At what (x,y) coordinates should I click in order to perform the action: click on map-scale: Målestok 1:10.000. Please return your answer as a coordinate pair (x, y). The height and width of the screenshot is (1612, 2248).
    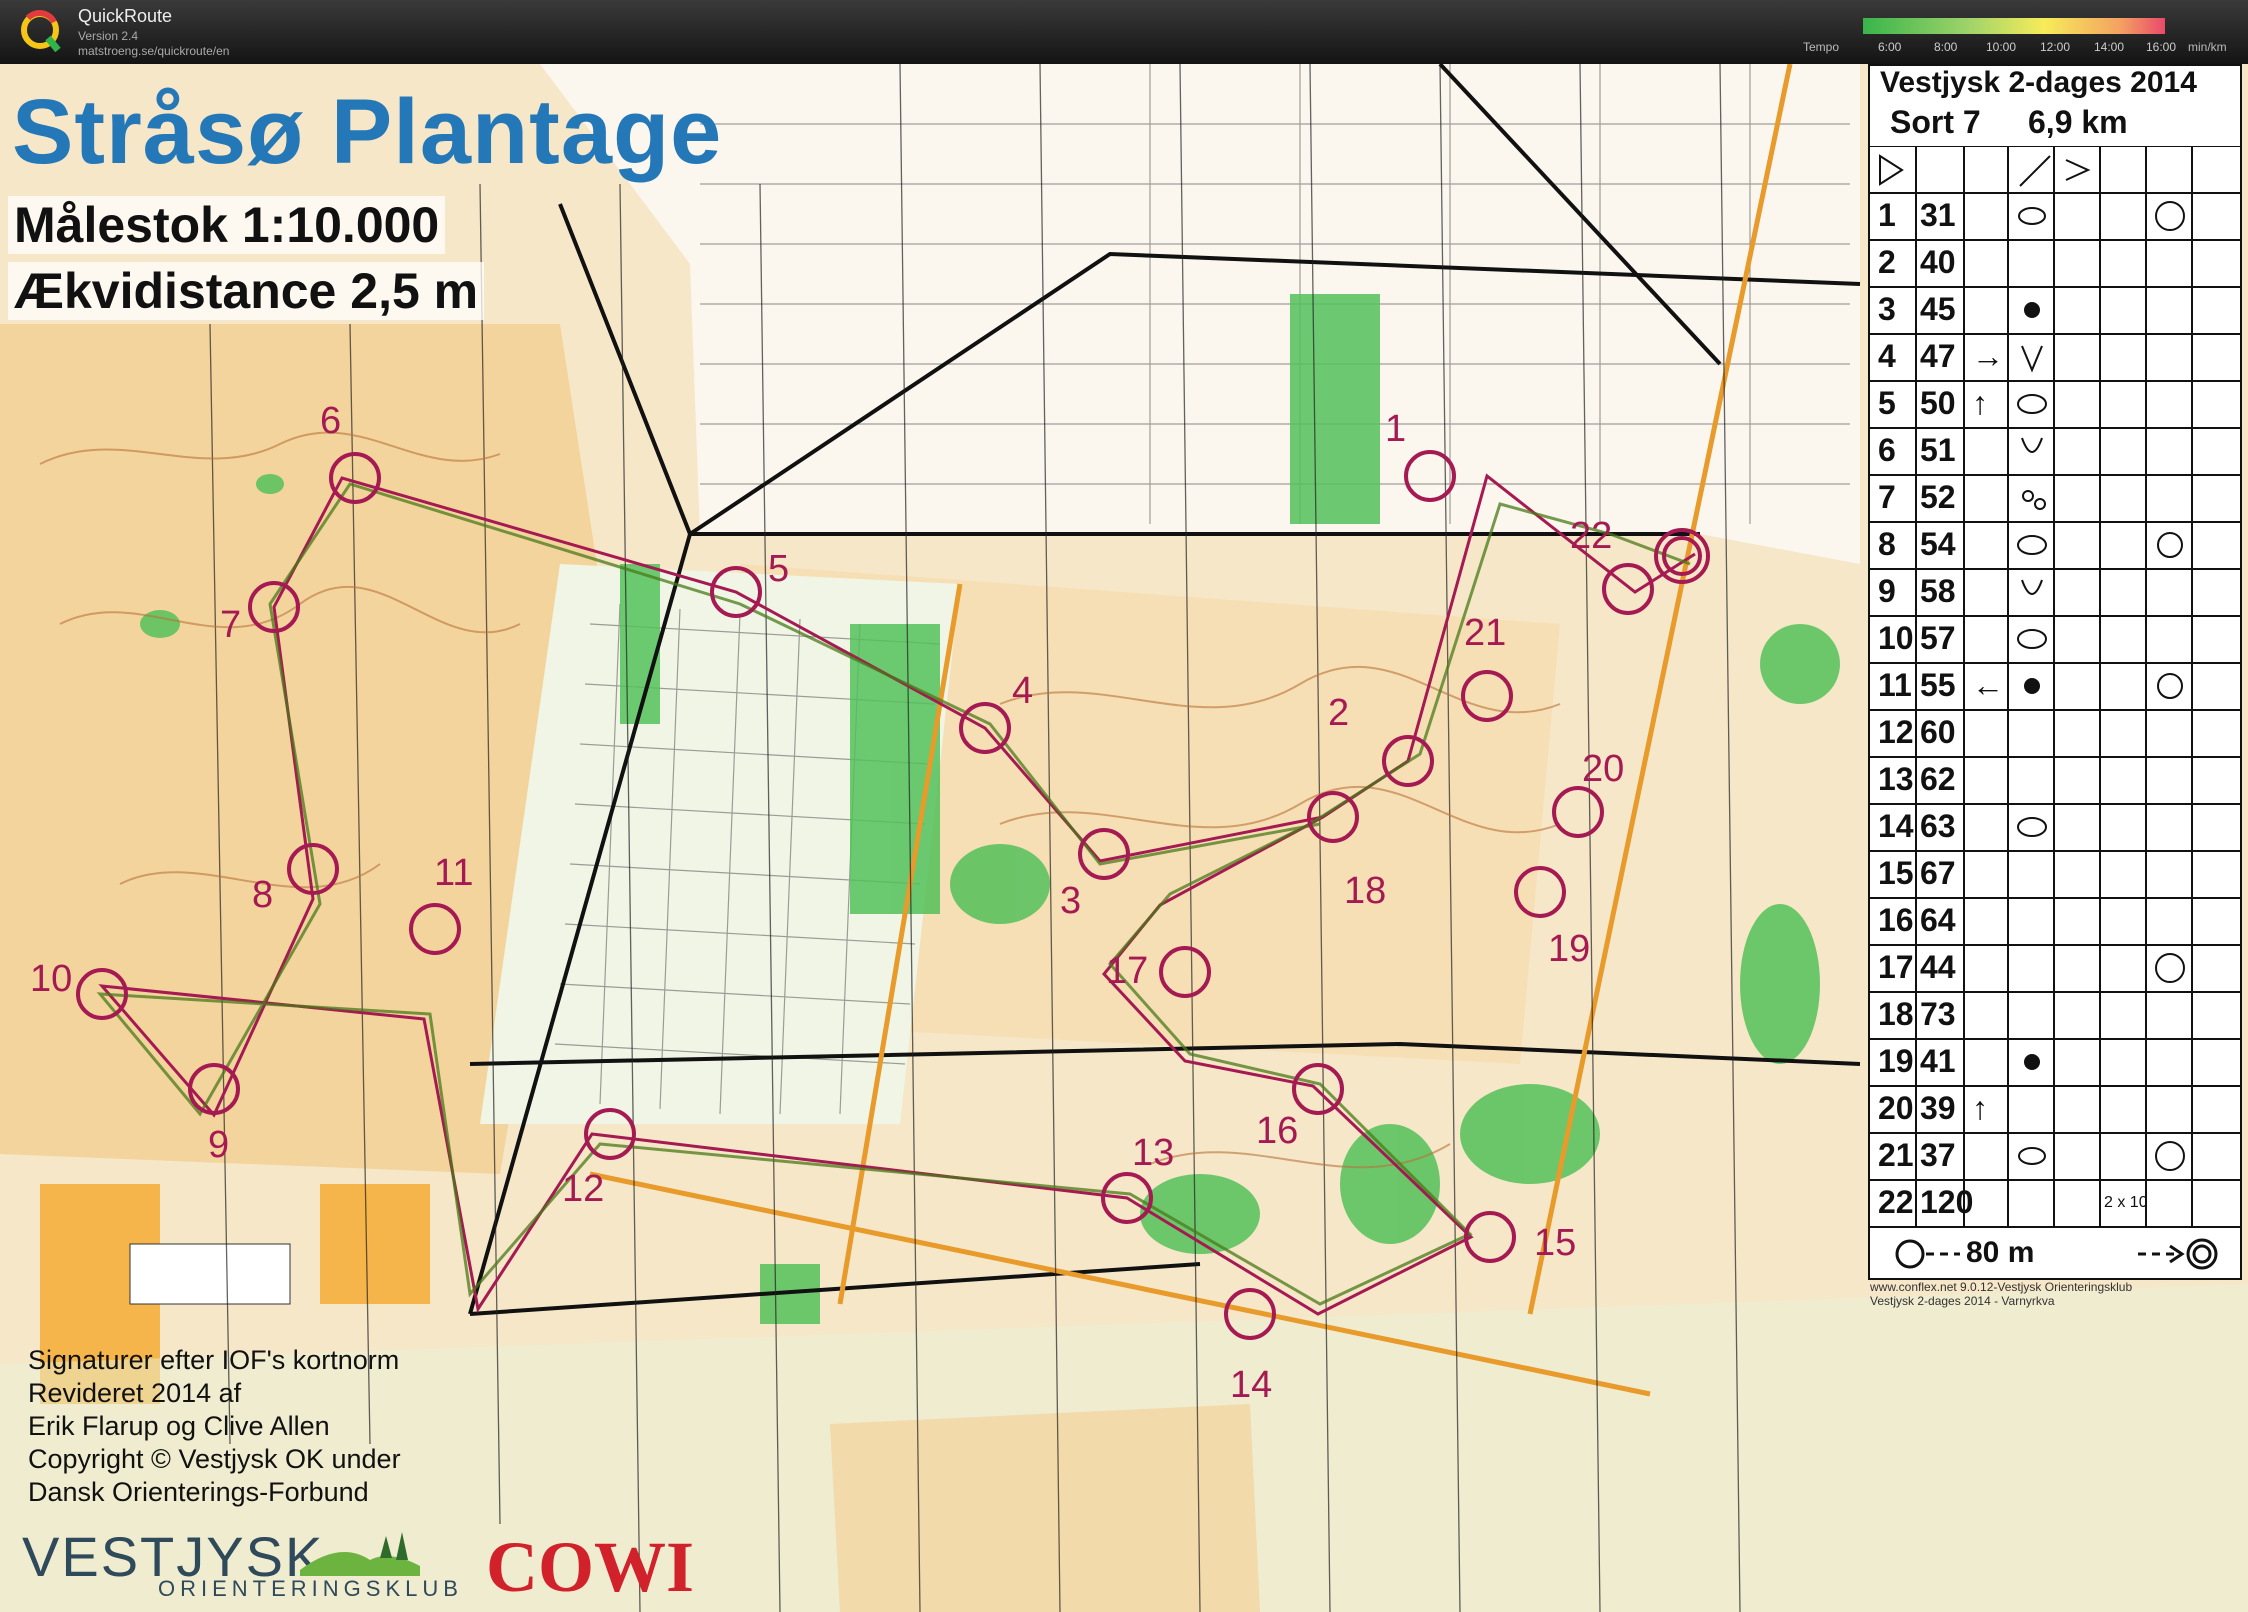
    Looking at the image, I should click on (227, 225).